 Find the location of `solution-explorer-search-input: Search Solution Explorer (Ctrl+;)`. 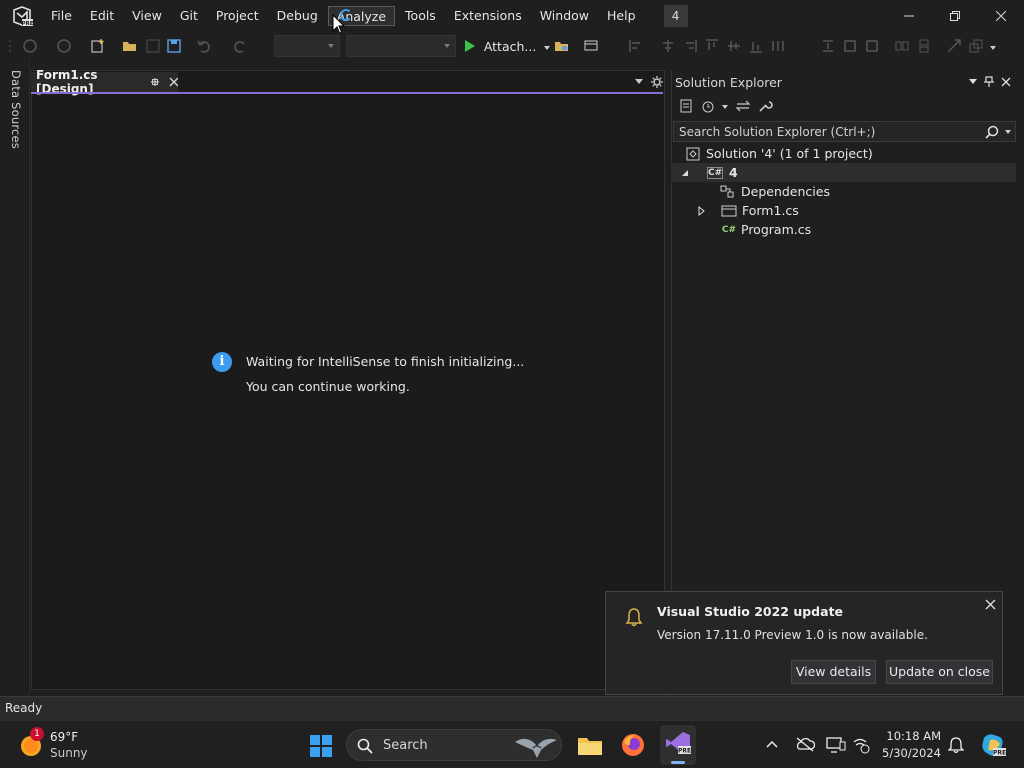

solution-explorer-search-input: Search Solution Explorer (Ctrl+;) is located at coordinates (844, 131).